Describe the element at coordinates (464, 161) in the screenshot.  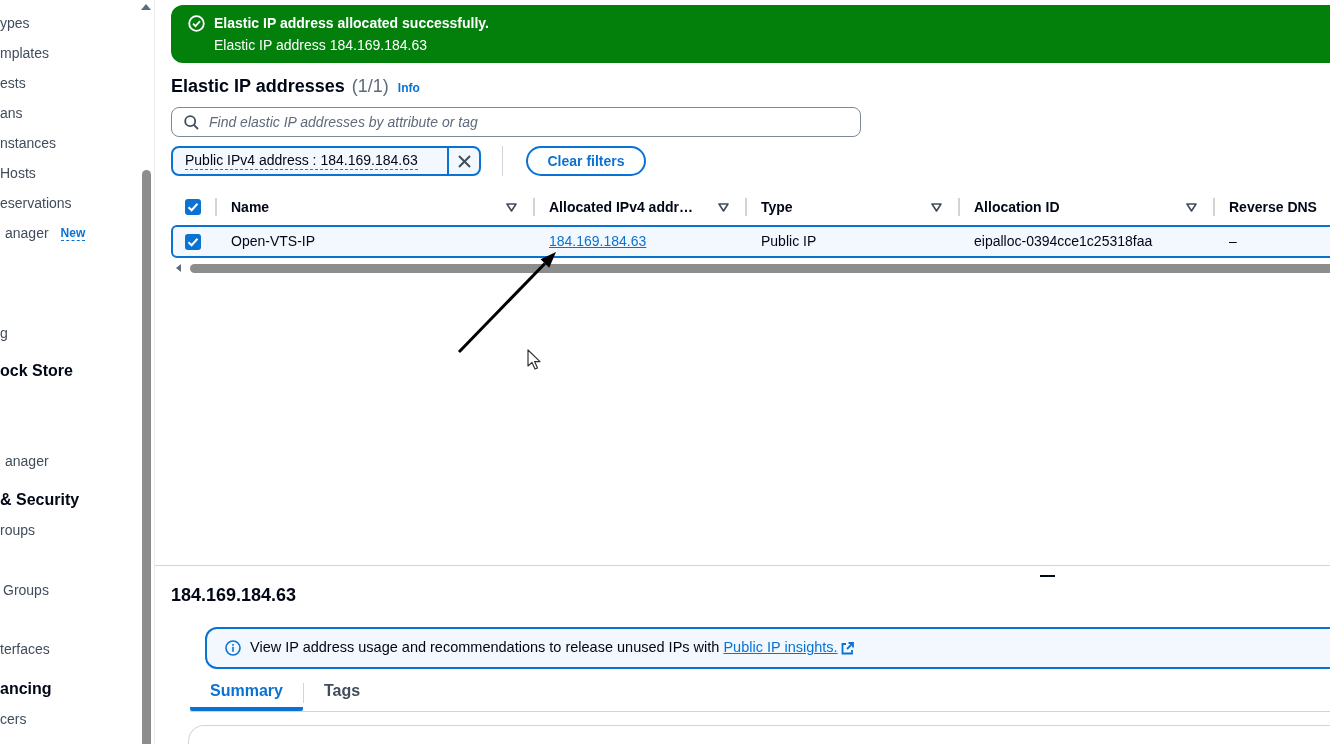
I see `close-icon` at that location.